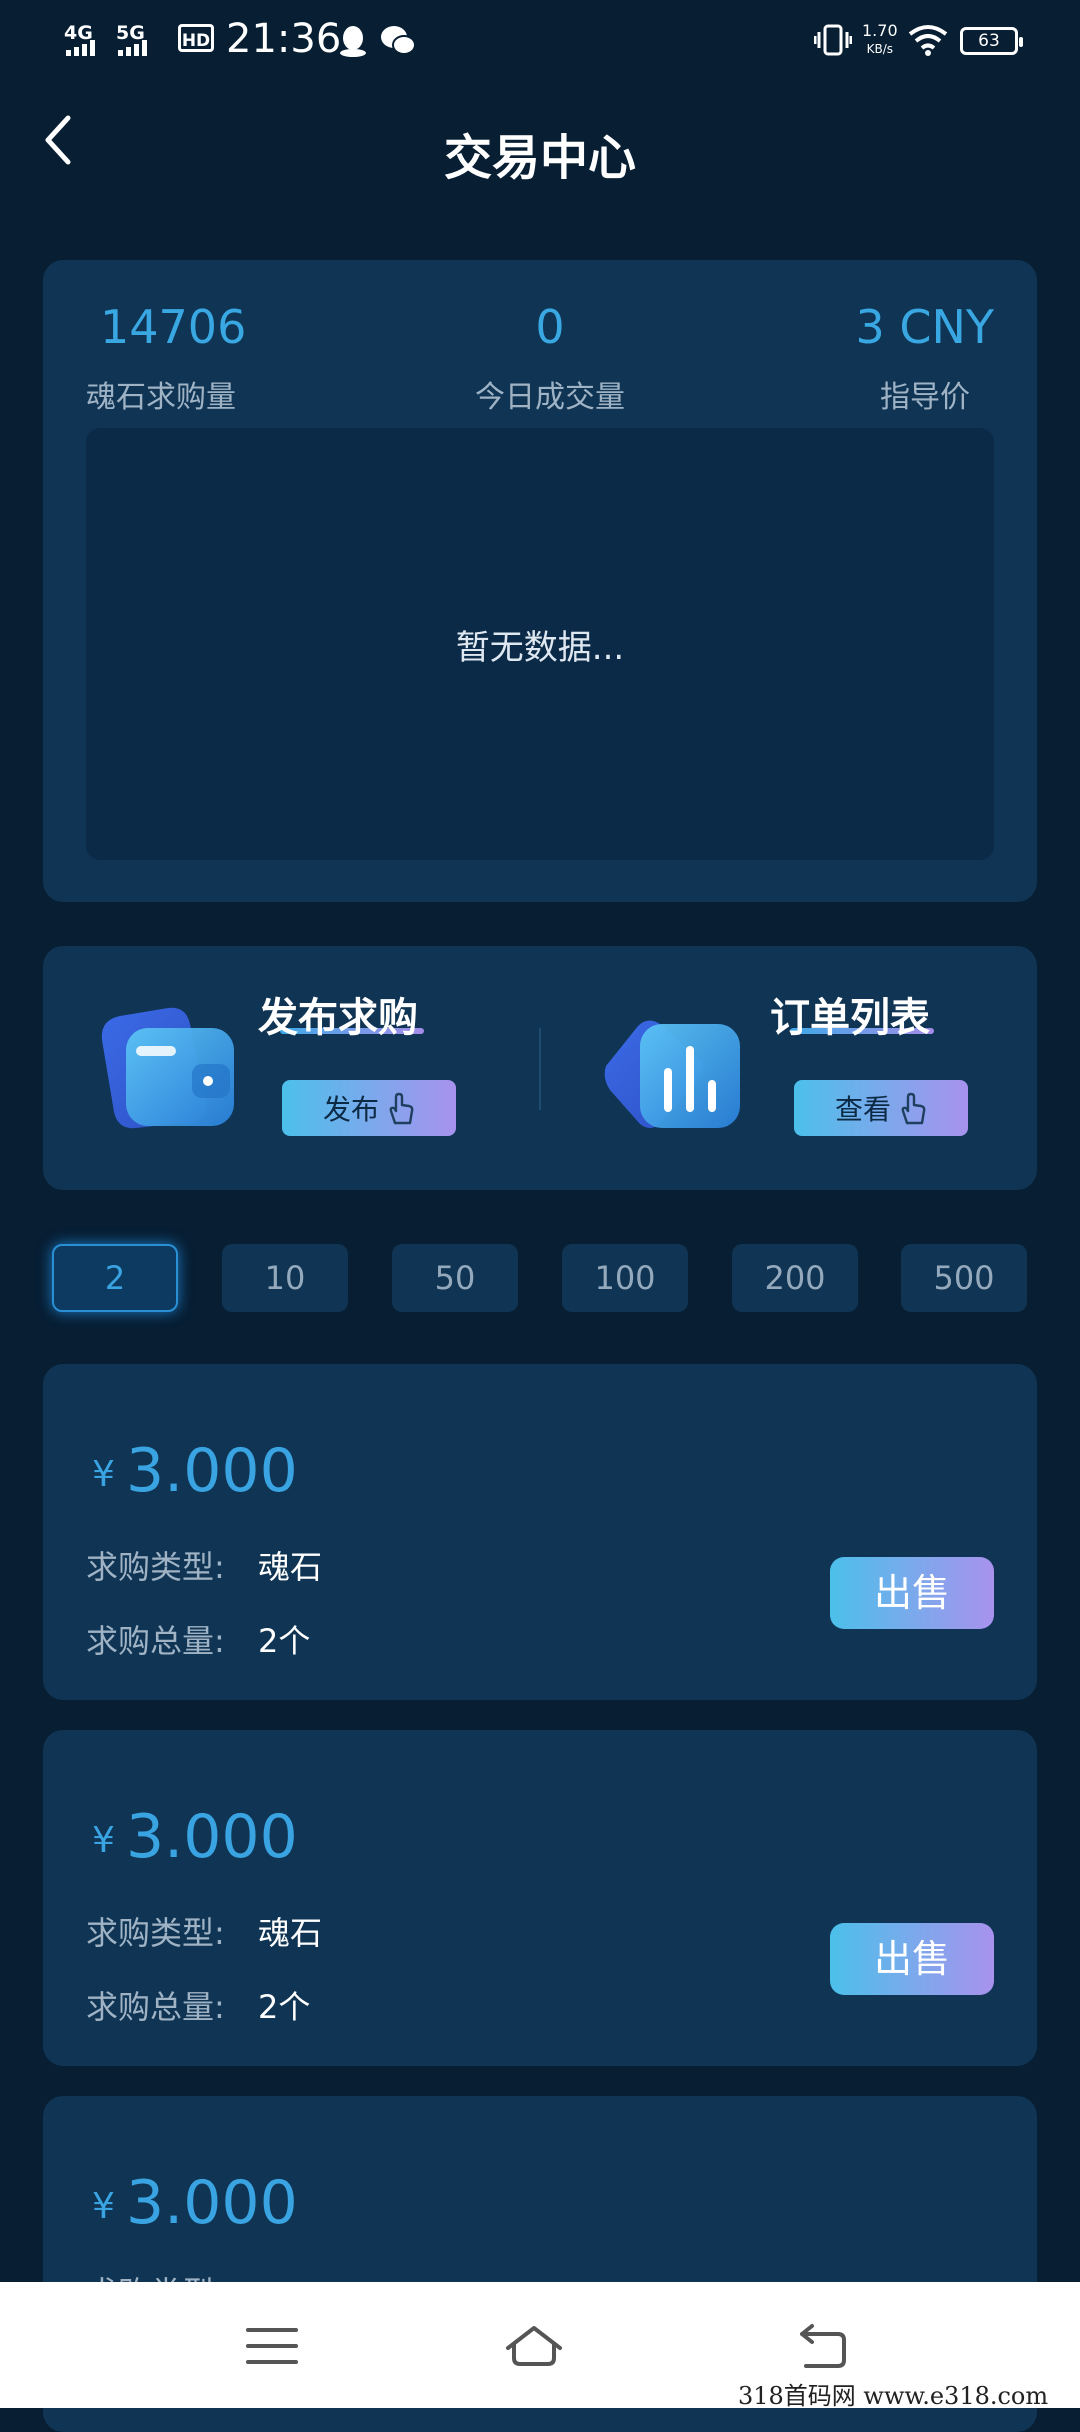  Describe the element at coordinates (550, 397) in the screenshot. I see `today-volume-label: 今日成交量` at that location.